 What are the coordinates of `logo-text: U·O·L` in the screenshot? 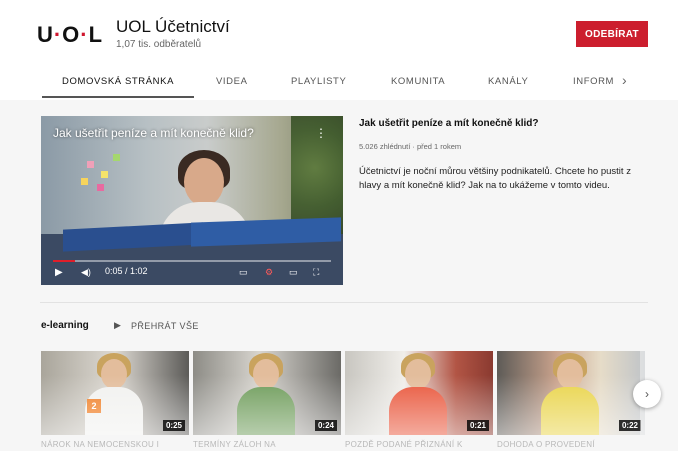 It's located at (70, 34).